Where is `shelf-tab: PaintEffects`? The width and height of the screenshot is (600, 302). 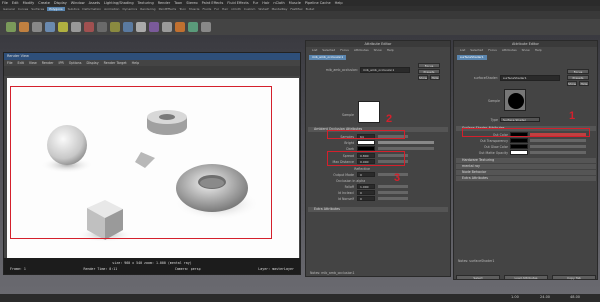
shelf-tab: PaintEffects is located at coordinates (168, 9).